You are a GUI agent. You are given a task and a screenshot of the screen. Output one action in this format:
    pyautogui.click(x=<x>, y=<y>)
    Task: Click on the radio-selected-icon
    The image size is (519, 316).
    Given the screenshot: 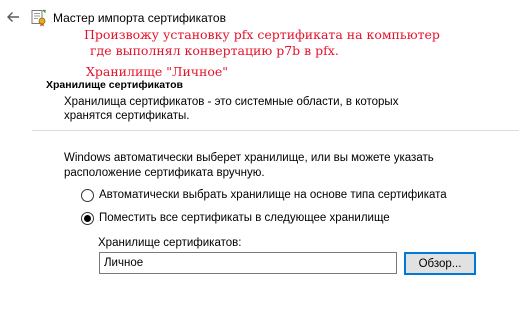 What is the action you would take?
    pyautogui.click(x=87, y=218)
    